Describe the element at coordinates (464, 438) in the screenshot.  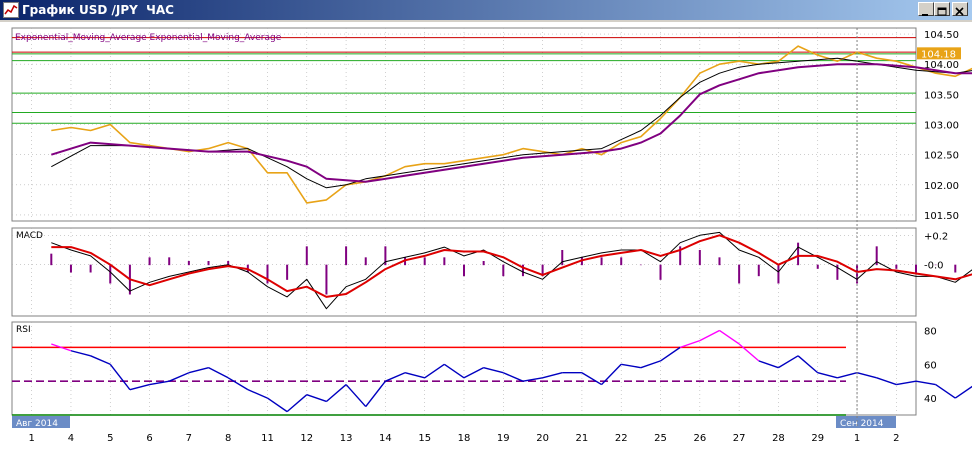
I see `x-tick-label: 18` at that location.